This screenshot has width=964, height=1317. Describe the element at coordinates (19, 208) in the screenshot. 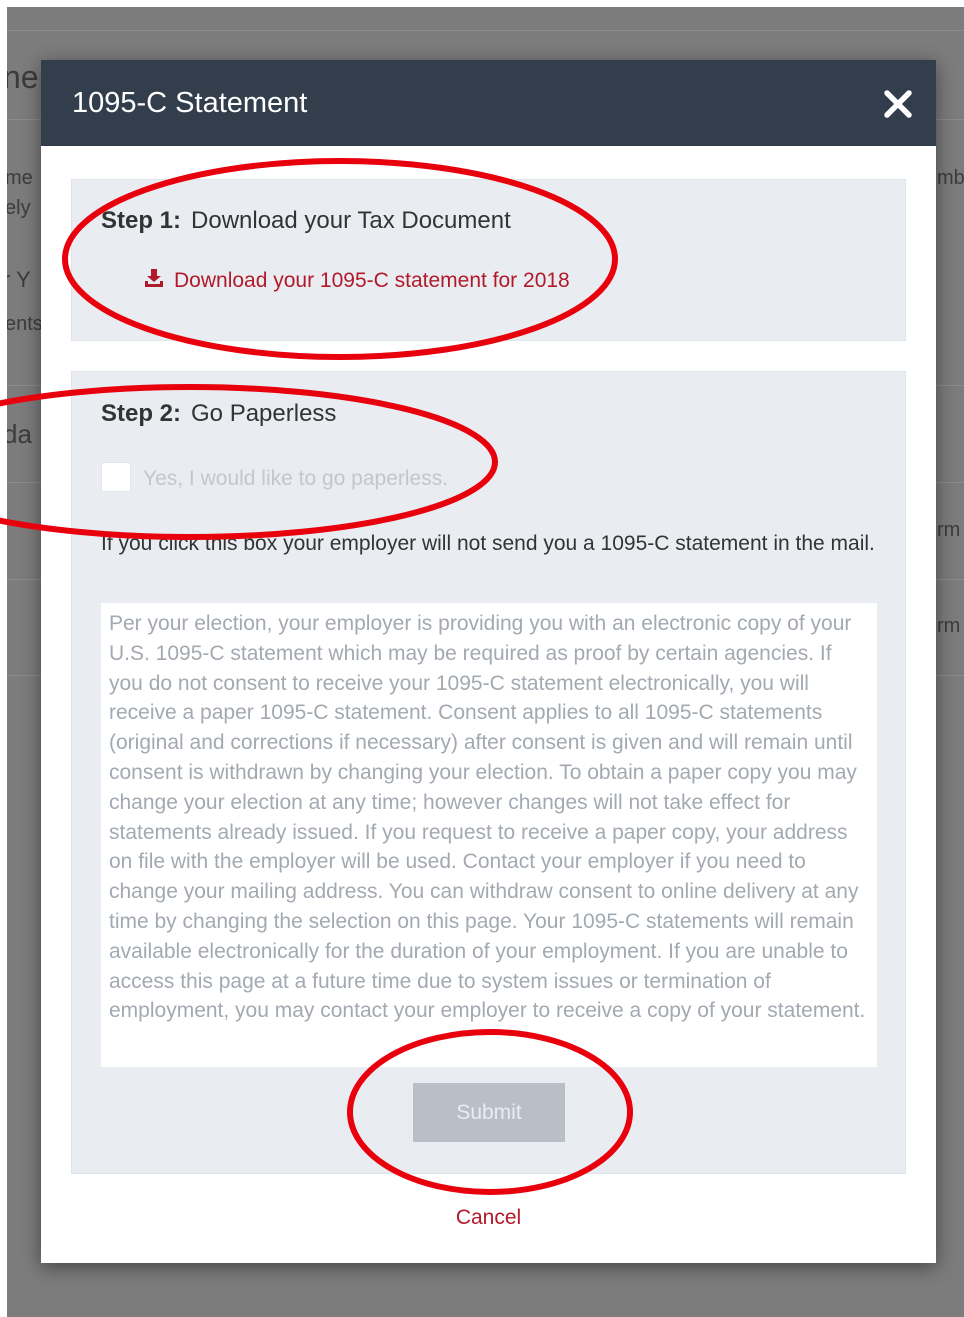

I see `bg-text-fragment: ely` at that location.